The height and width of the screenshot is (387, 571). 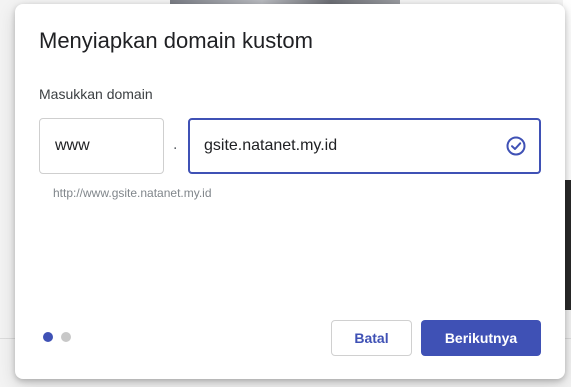 What do you see at coordinates (481, 338) in the screenshot?
I see `next-button: Berikutnya` at bounding box center [481, 338].